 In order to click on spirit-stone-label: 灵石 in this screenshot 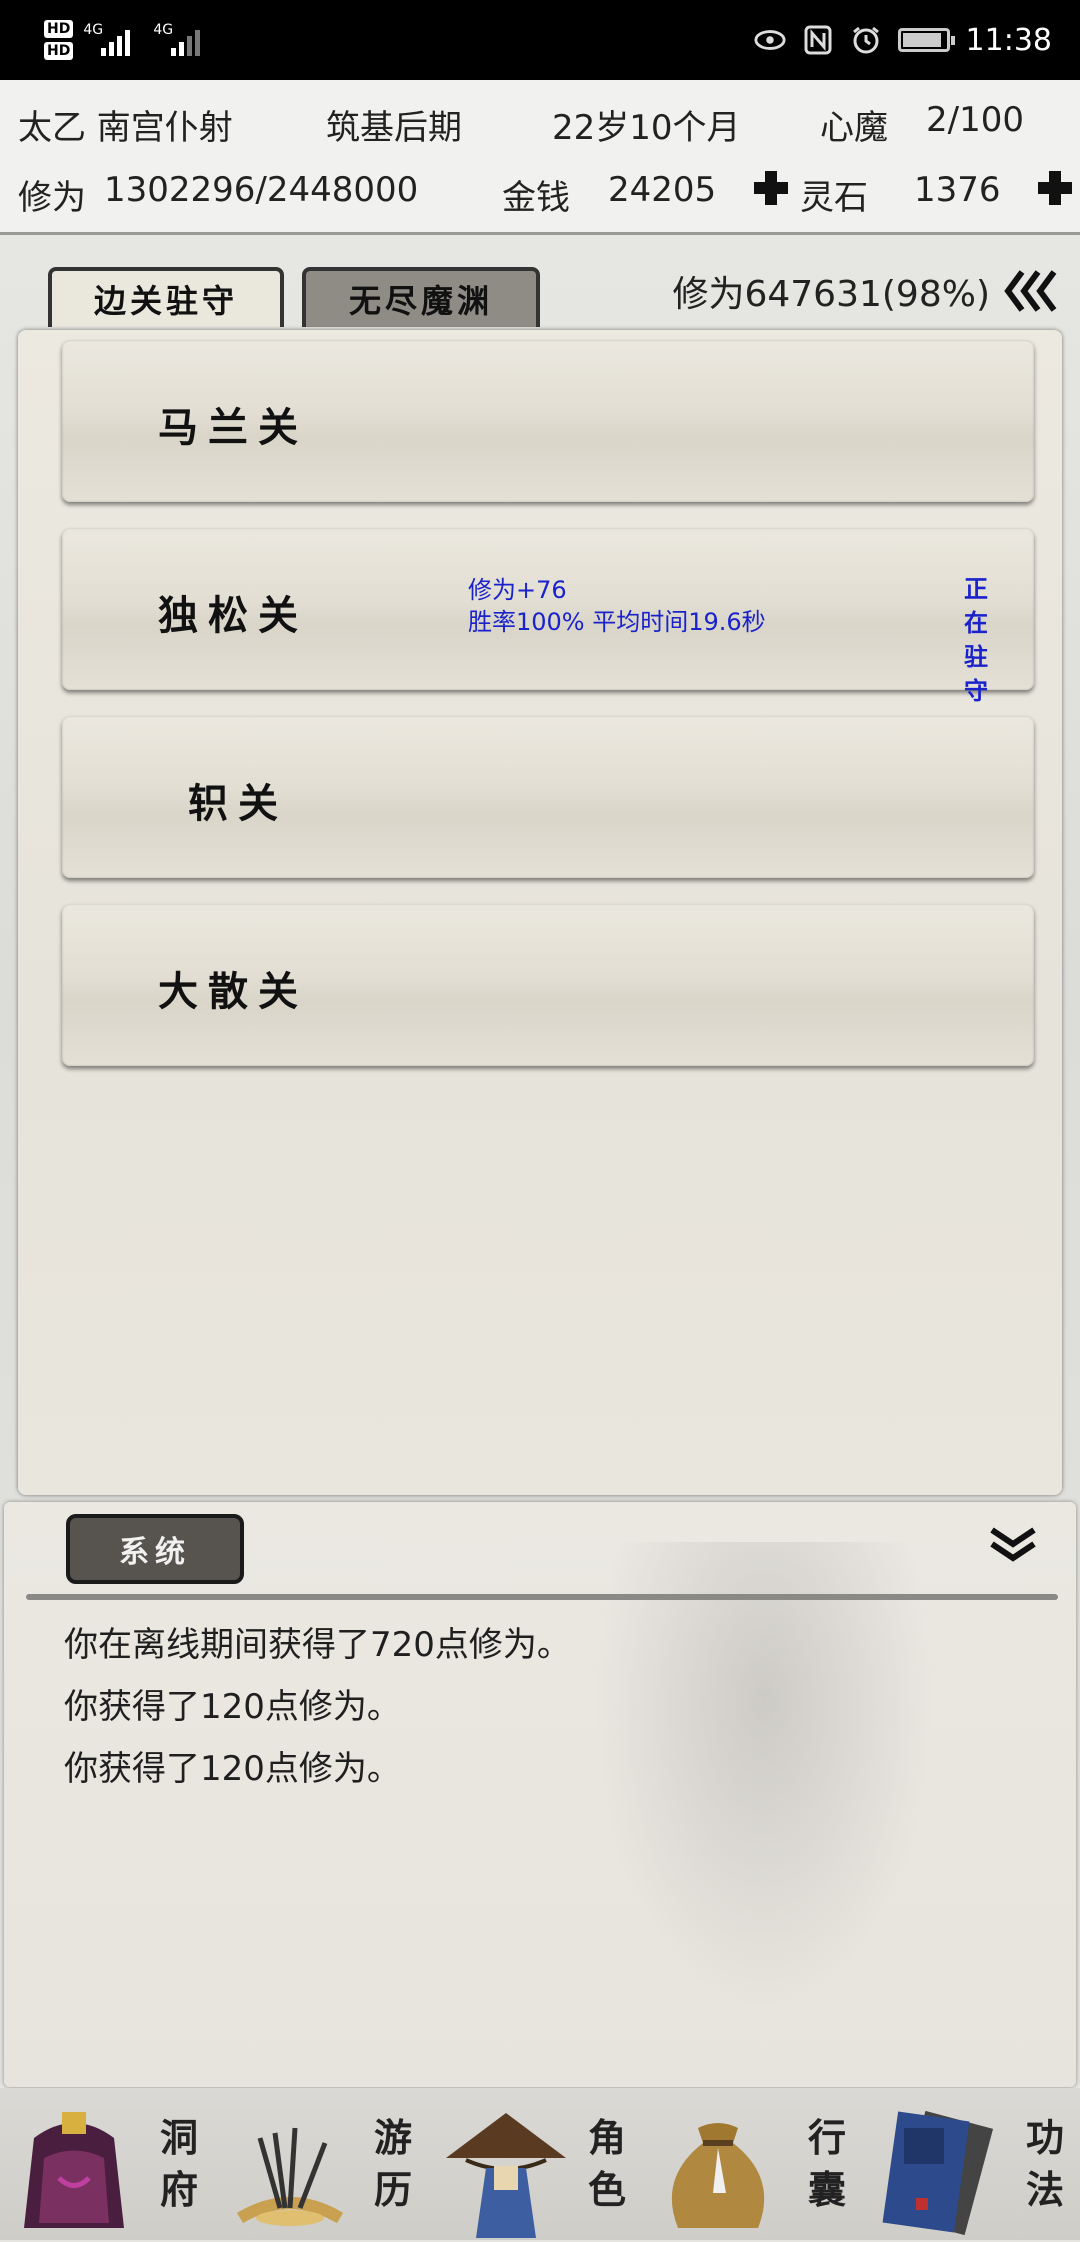, I will do `click(834, 198)`.